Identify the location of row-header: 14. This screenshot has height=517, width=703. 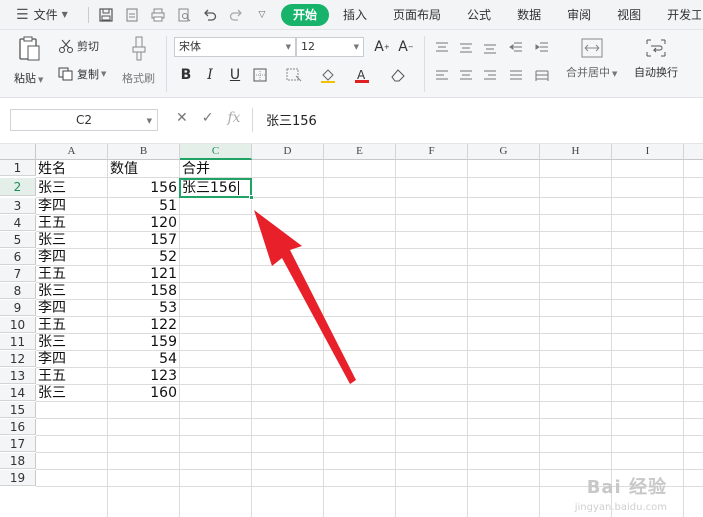
(18, 393).